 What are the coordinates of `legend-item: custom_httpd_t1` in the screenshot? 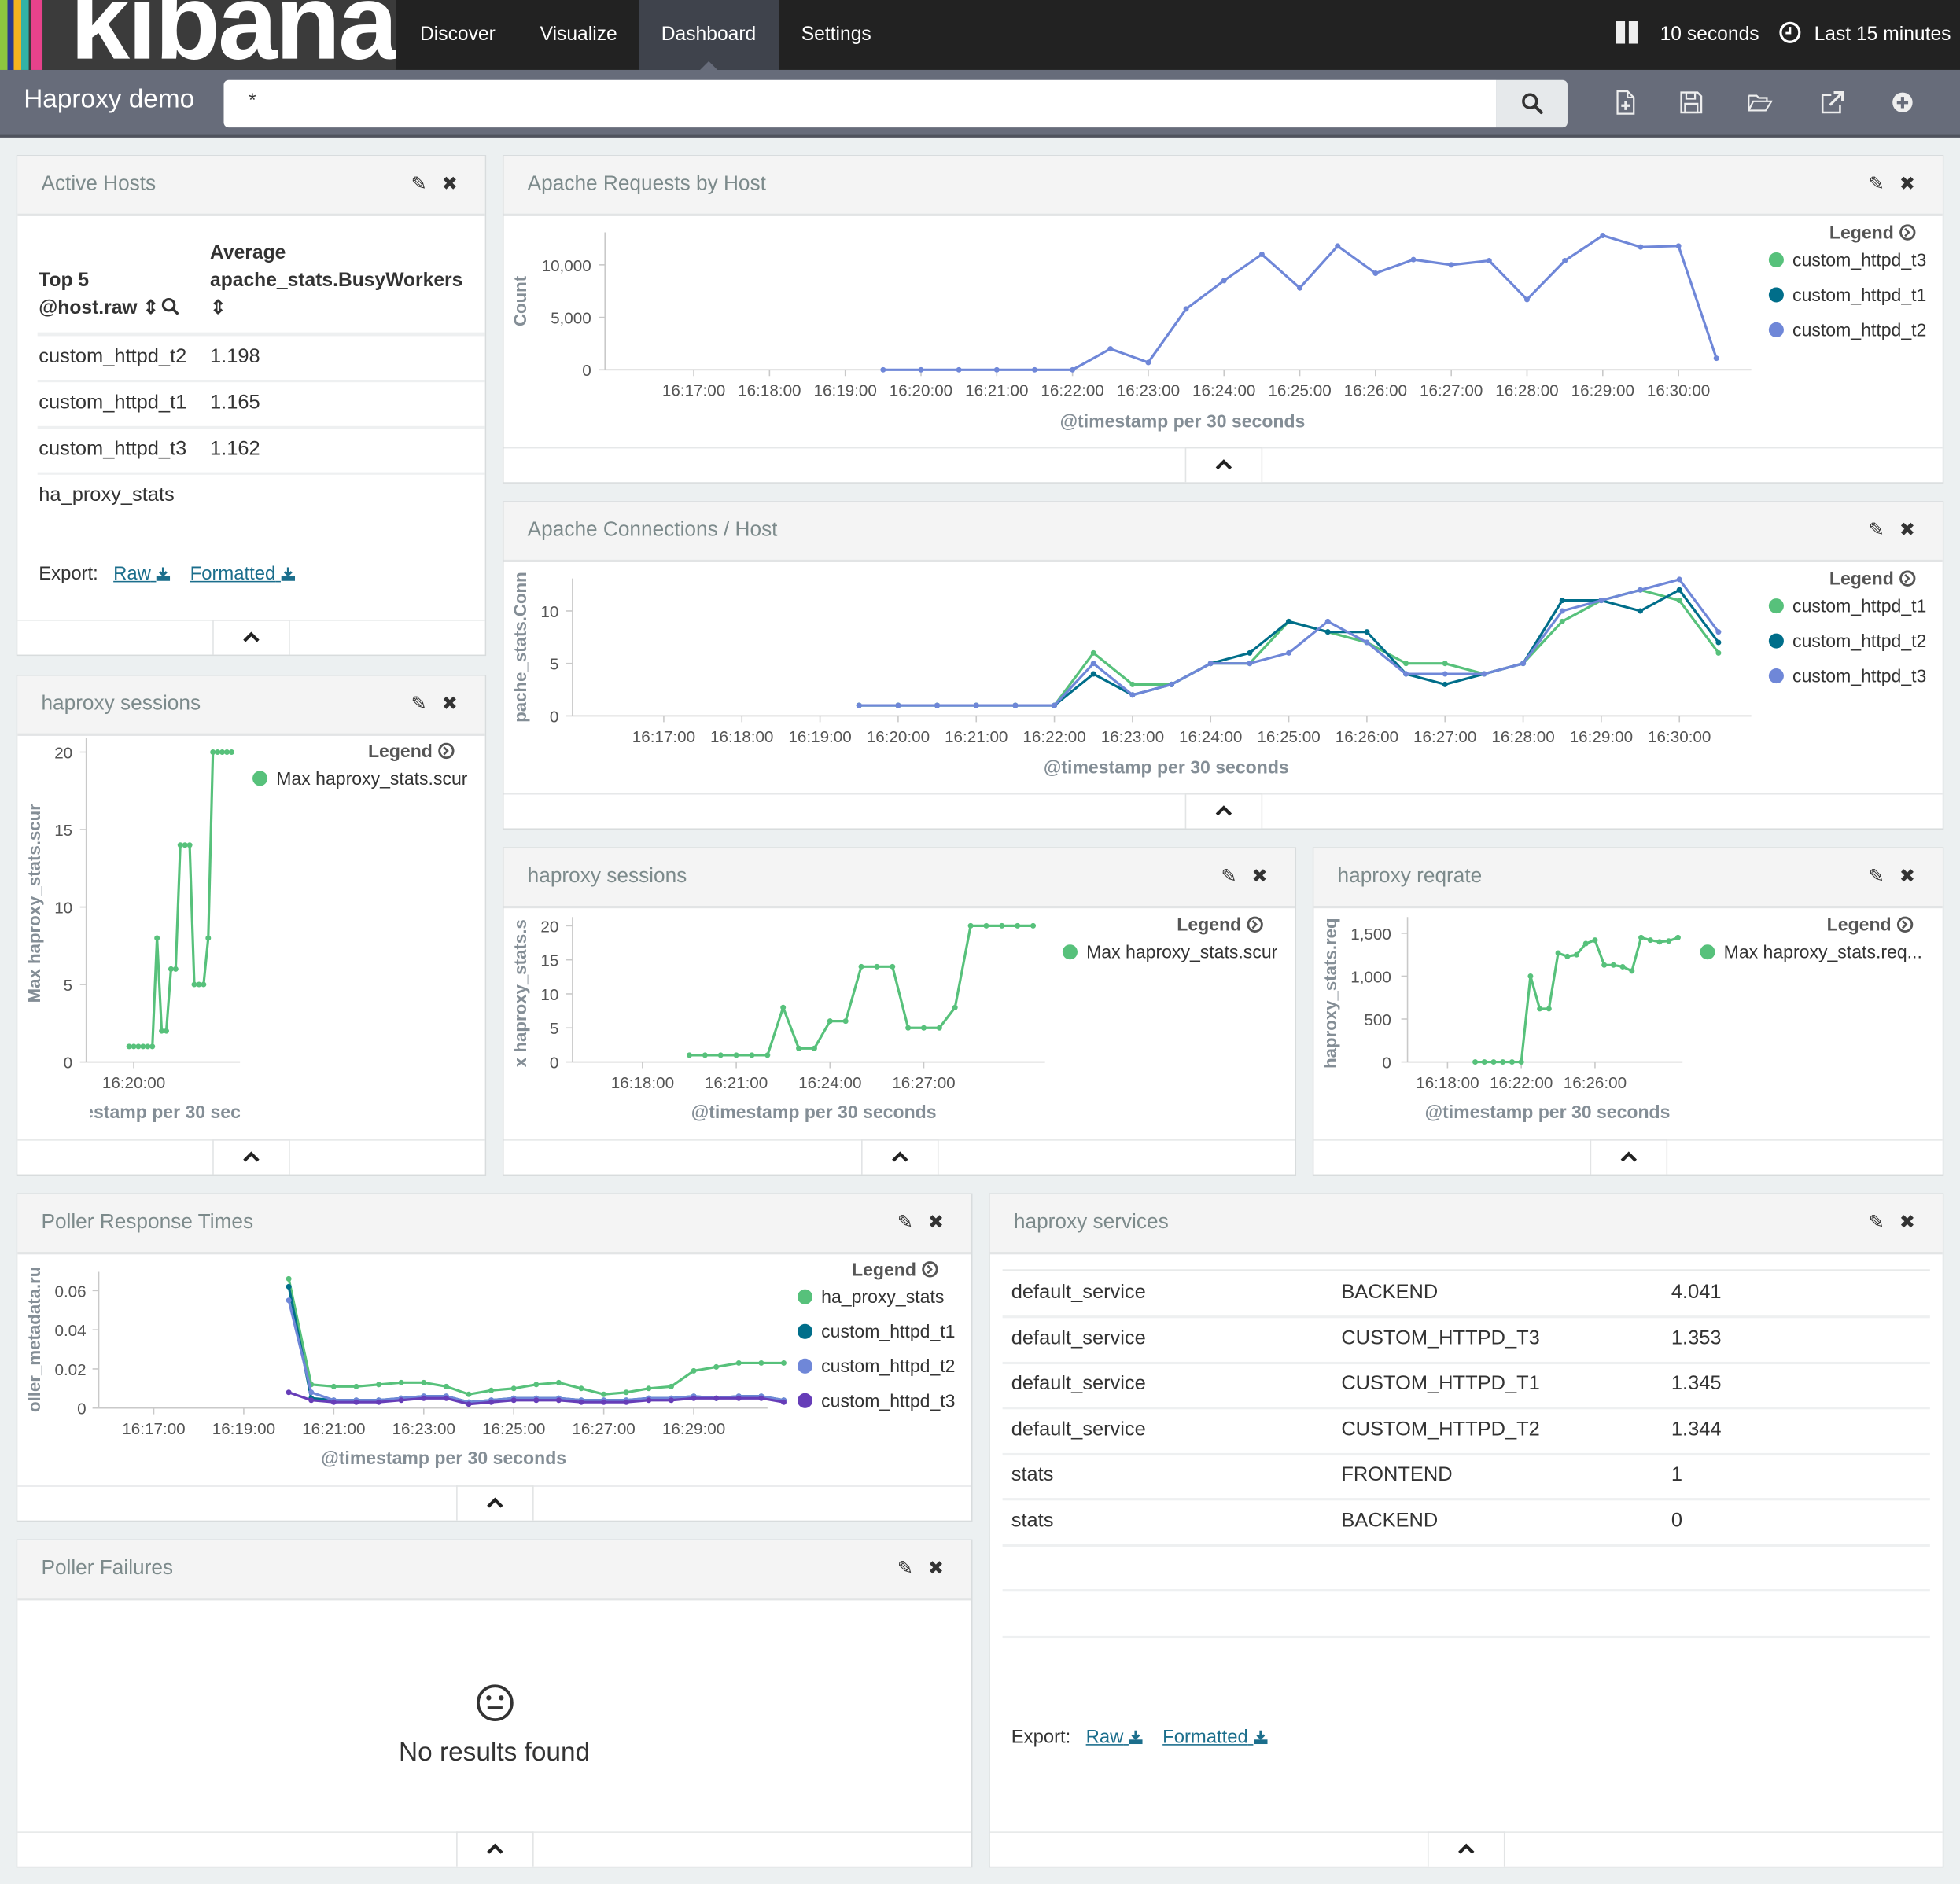 It's located at (1859, 295).